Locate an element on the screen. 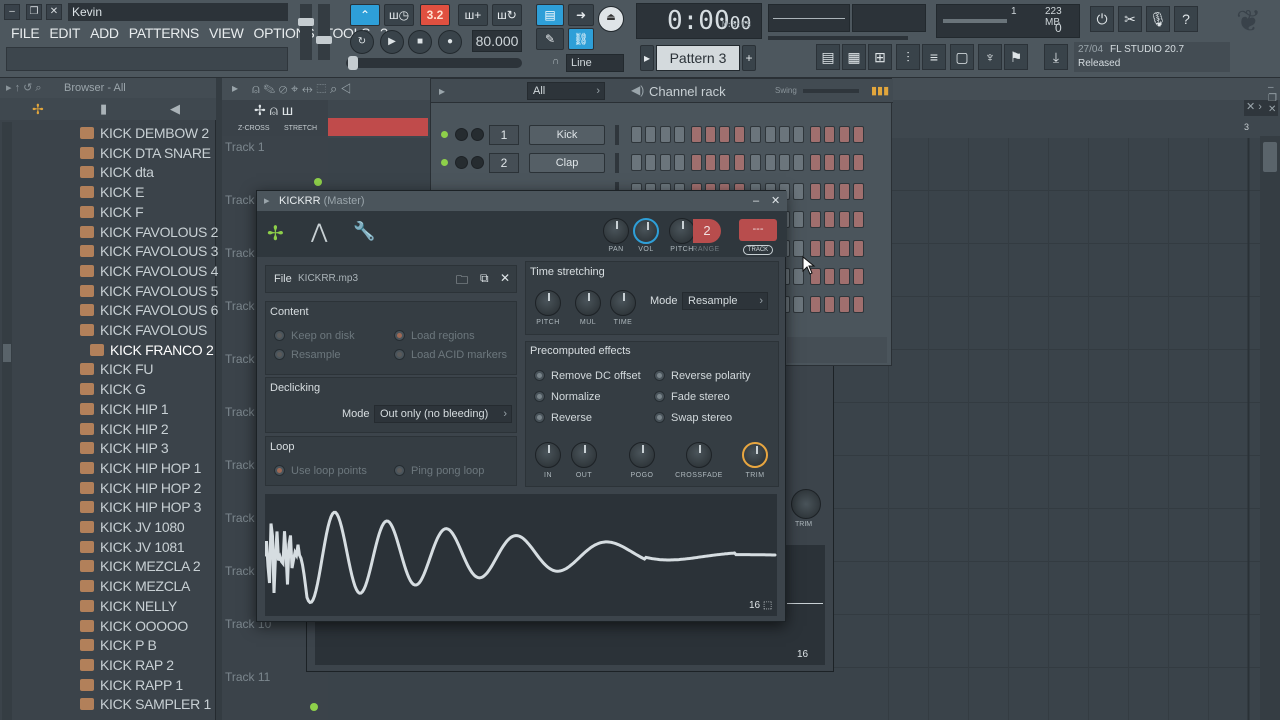 The height and width of the screenshot is (720, 1280). browser-file-item: KICK P B is located at coordinates (118, 646).